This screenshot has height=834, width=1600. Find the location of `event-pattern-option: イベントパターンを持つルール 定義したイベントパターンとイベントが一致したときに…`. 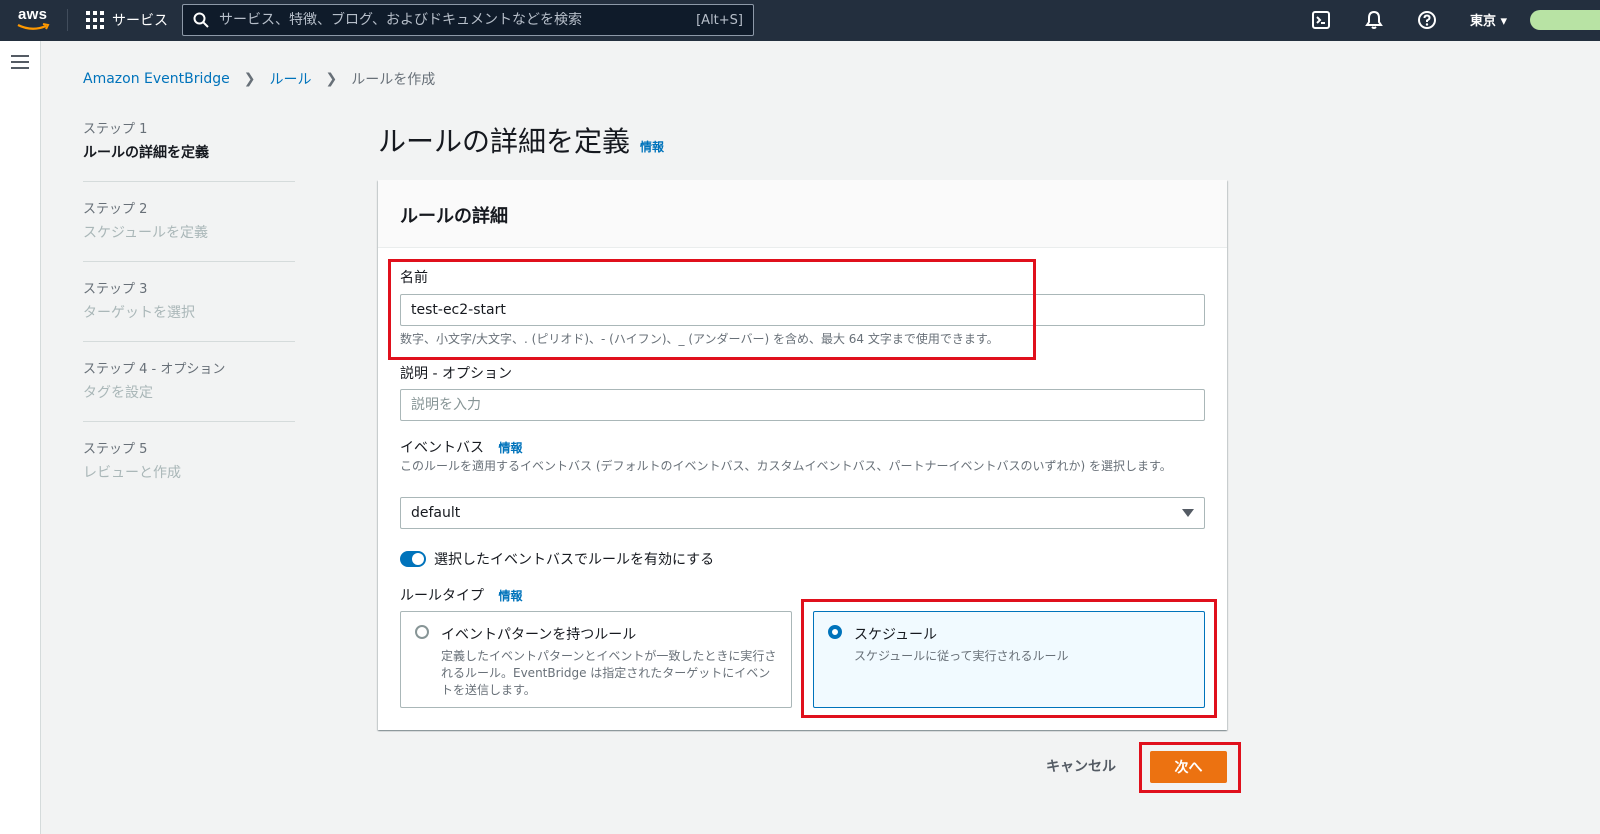

event-pattern-option: イベントパターンを持つルール 定義したイベントパターンとイベントが一致したときに… is located at coordinates (596, 659).